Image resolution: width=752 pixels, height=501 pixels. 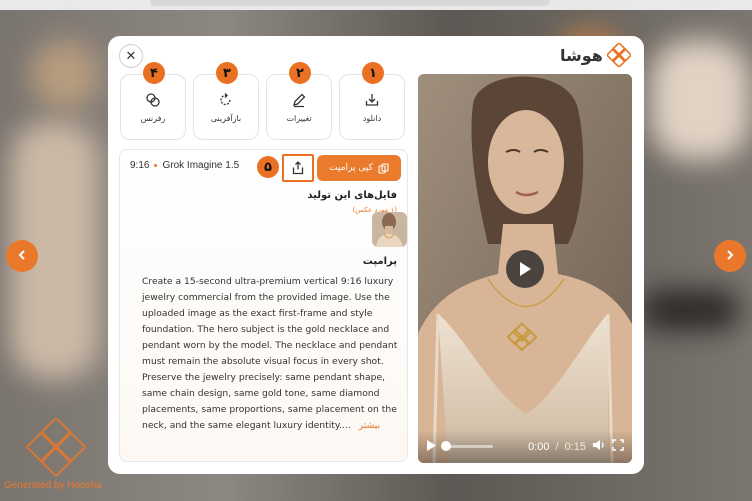 What do you see at coordinates (299, 118) in the screenshot?
I see `edit-label: تغییرات` at bounding box center [299, 118].